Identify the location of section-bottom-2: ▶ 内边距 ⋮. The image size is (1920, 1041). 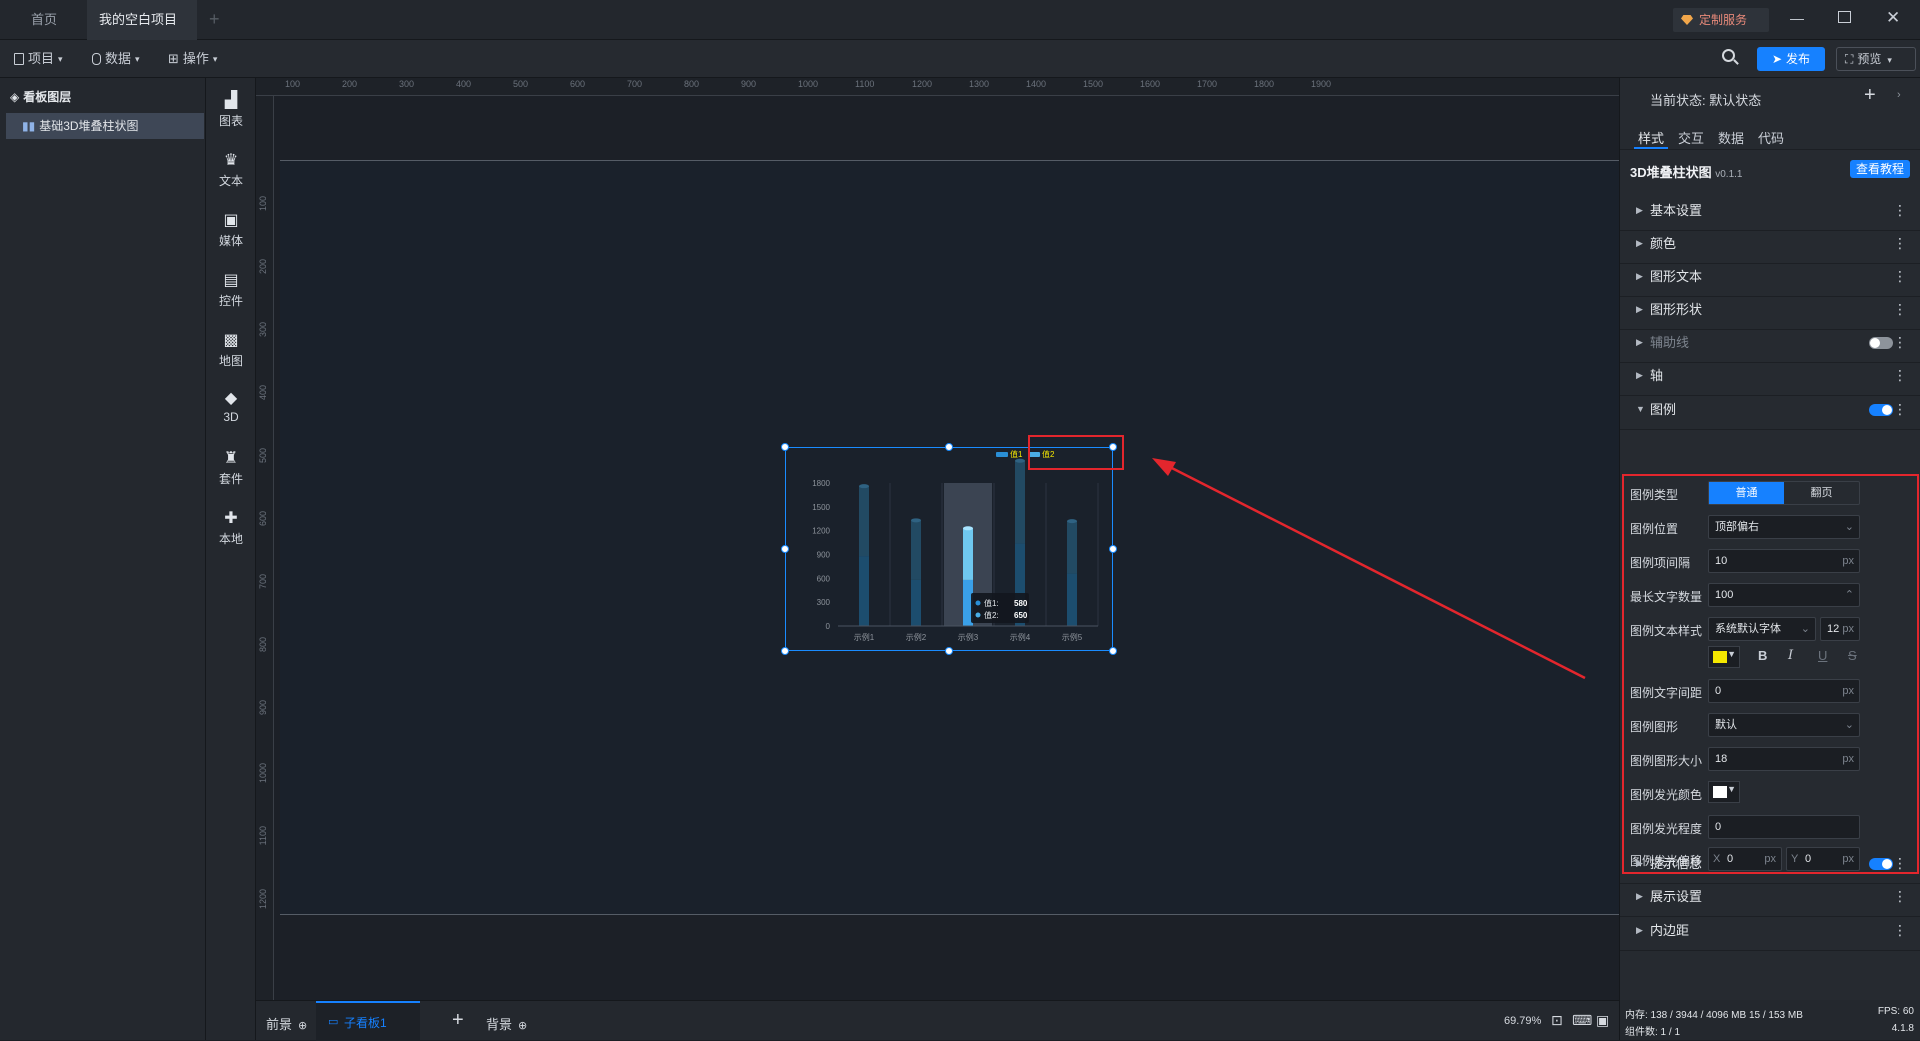
(1770, 930).